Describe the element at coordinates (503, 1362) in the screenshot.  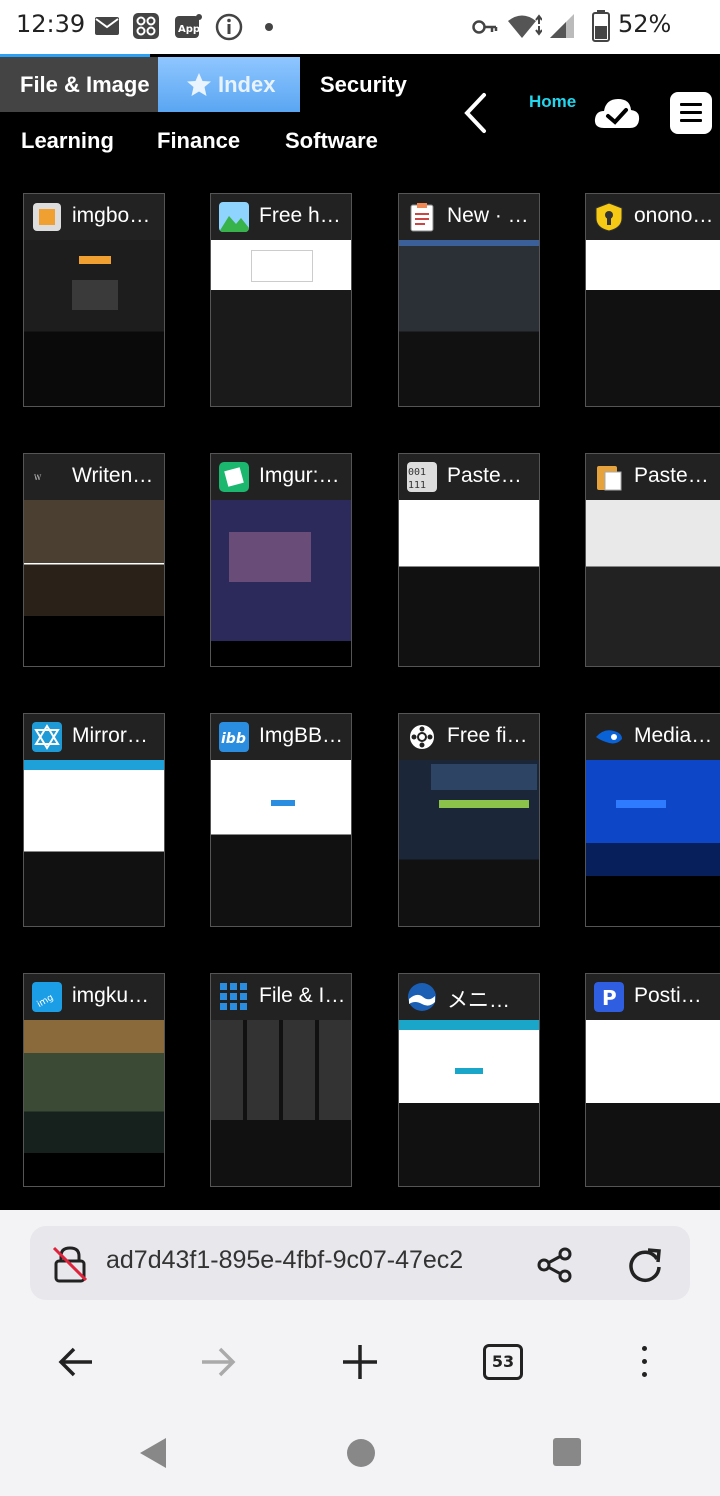
I see `tab-count-button: 53` at that location.